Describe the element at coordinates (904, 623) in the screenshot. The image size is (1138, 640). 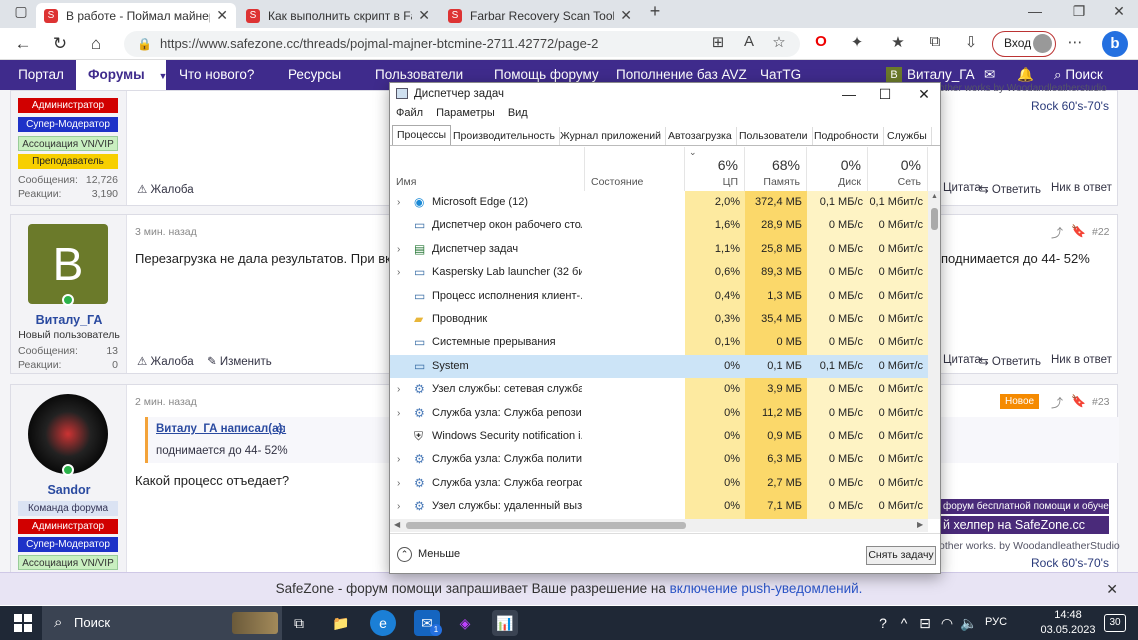
I see `tray-overflow-icon: ^` at that location.